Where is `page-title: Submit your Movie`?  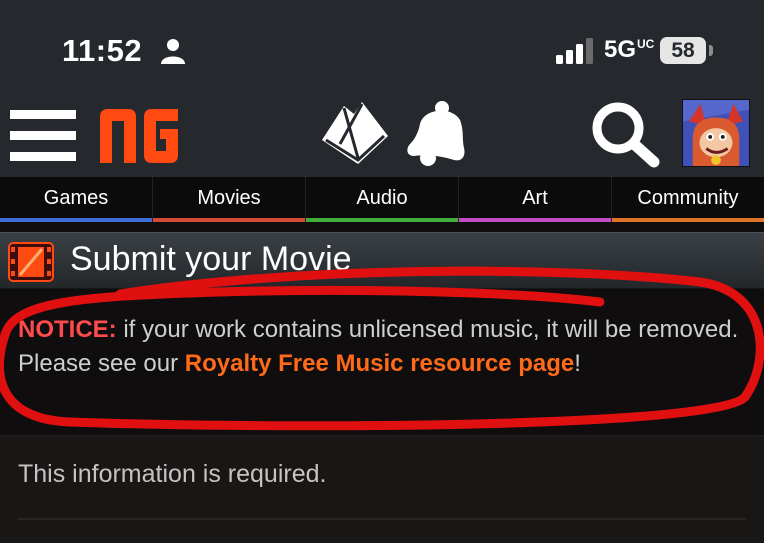 page-title: Submit your Movie is located at coordinates (211, 259).